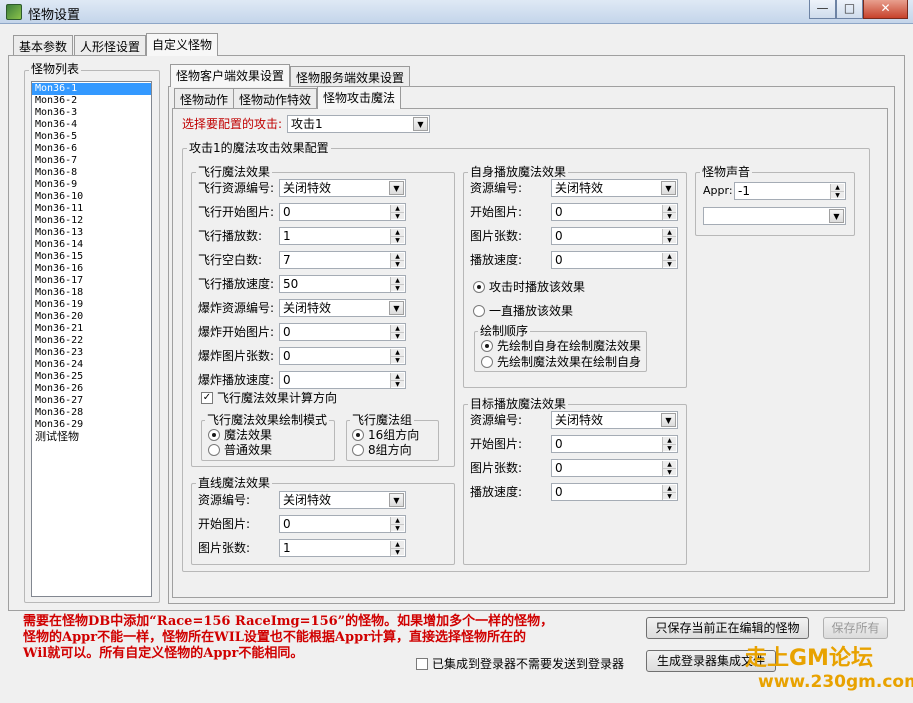  Describe the element at coordinates (358, 450) in the screenshot. I see `group-8-radio` at that location.